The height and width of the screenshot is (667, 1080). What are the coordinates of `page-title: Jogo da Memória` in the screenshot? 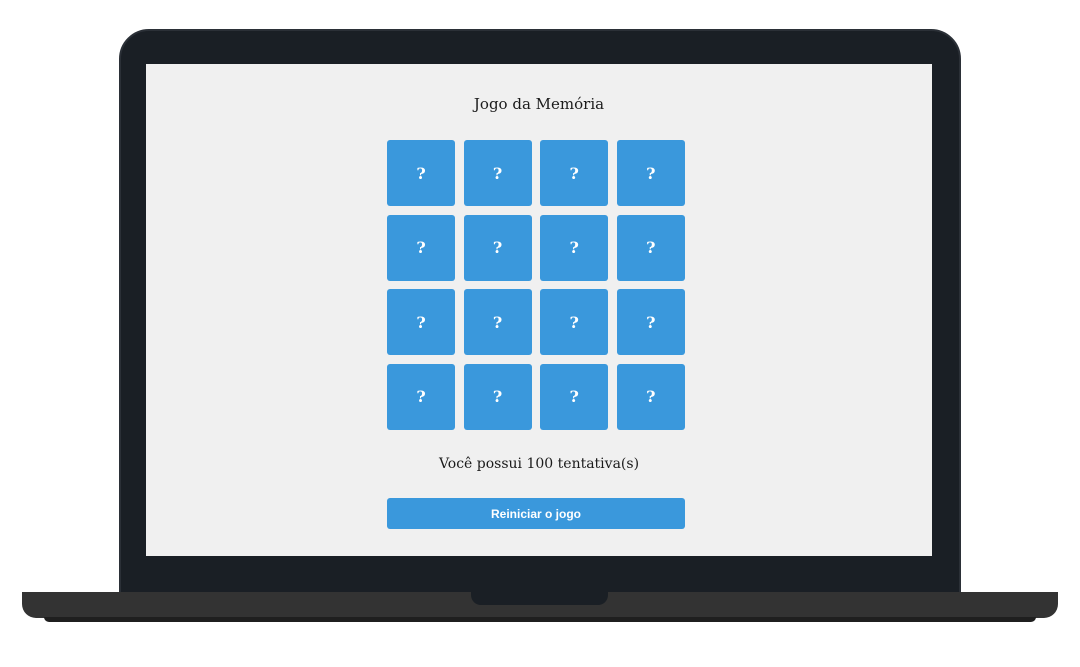 It's located at (539, 104).